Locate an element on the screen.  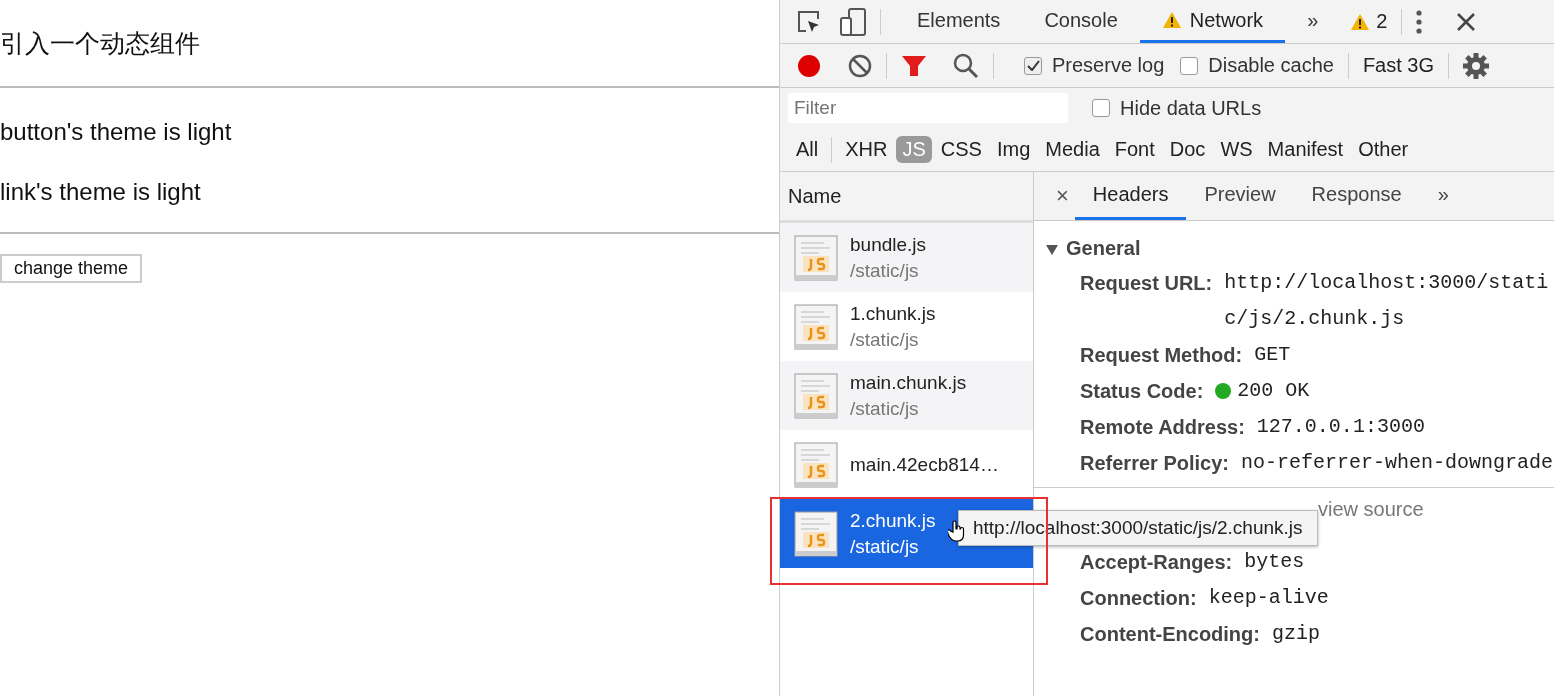
close-icon is located at coordinates (1466, 21).